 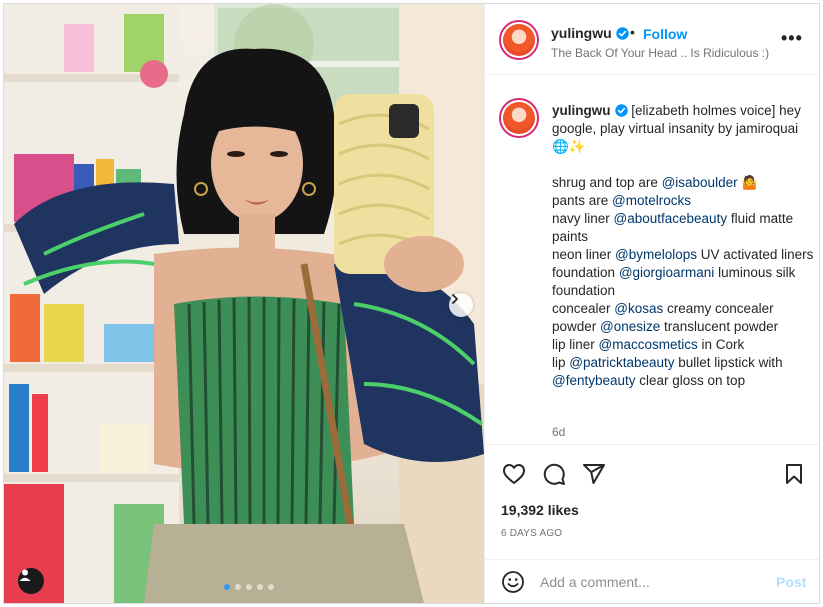 I want to click on like-button, so click(x=514, y=474).